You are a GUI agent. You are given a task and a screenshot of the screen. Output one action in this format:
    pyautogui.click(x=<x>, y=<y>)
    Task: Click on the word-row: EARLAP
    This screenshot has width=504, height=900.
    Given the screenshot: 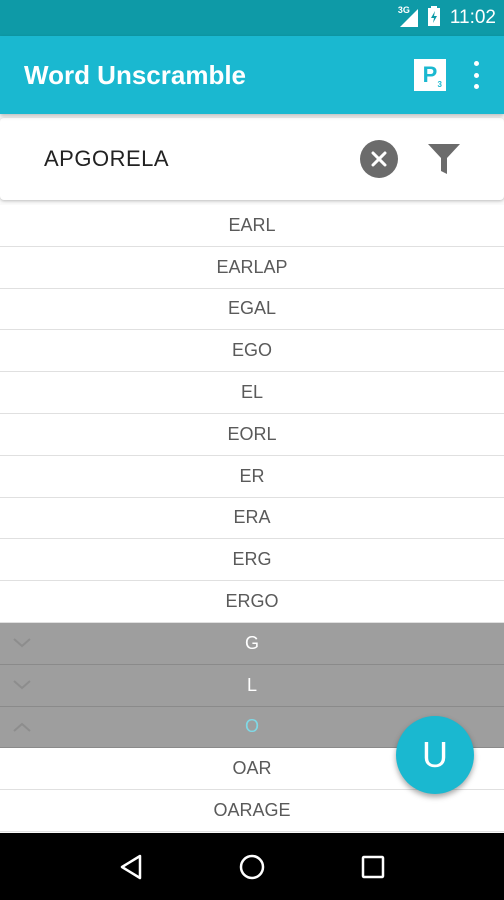 What is the action you would take?
    pyautogui.click(x=252, y=267)
    